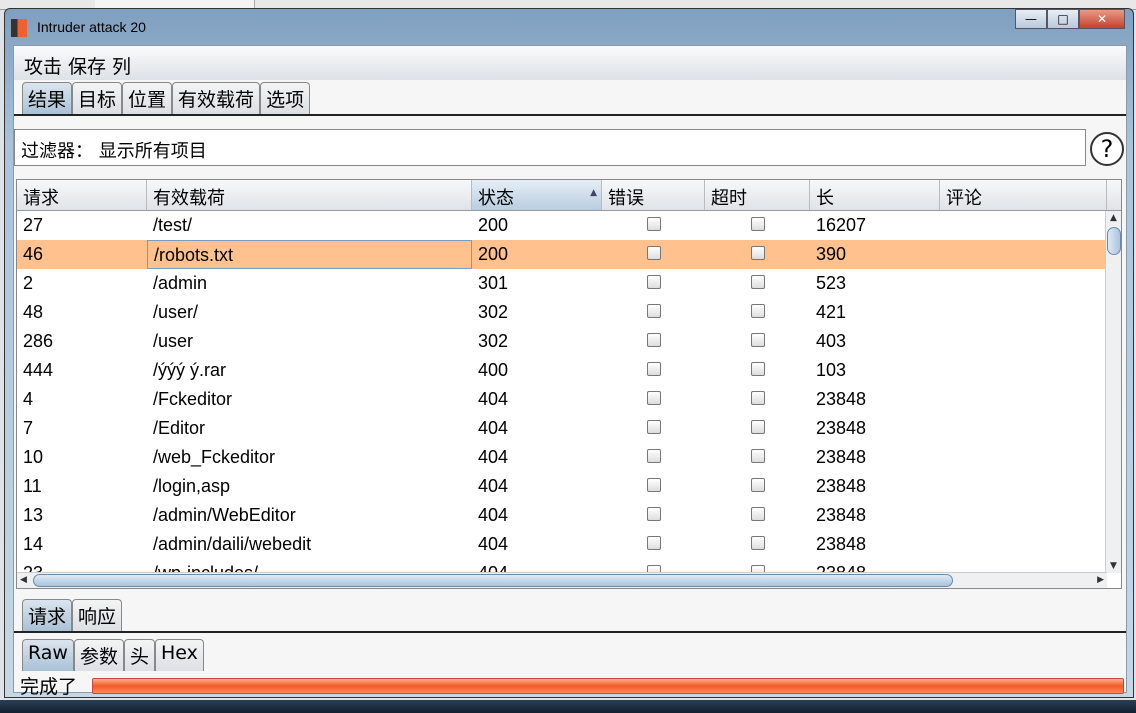 This screenshot has height=713, width=1136. I want to click on view-tab-1: 参数, so click(98, 655).